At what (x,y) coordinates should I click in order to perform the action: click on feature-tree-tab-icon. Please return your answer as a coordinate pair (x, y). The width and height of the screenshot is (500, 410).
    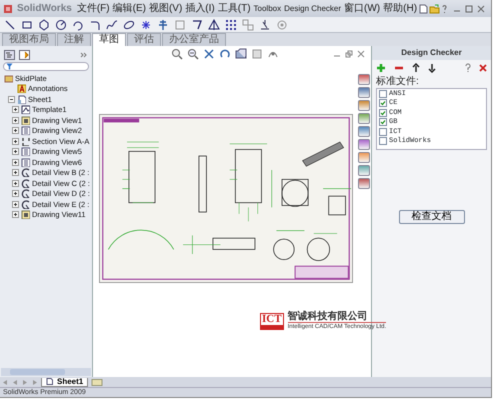
    Looking at the image, I should click on (9, 55).